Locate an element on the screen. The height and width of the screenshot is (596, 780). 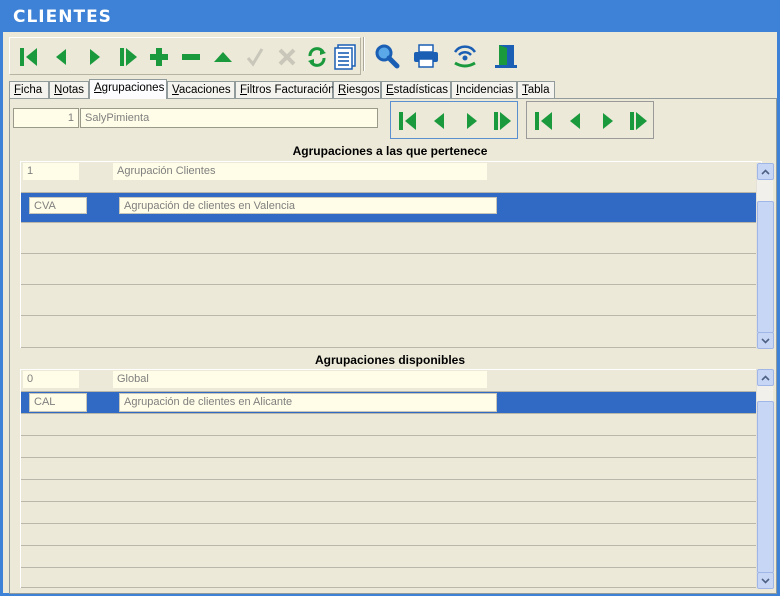
member-row-code: CVA is located at coordinates (58, 205).